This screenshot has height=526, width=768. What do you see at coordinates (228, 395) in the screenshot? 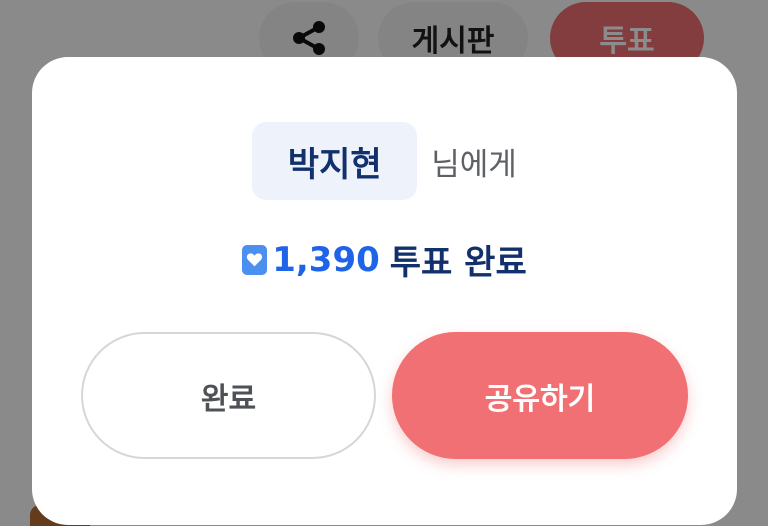
I see `done-button: 완료` at bounding box center [228, 395].